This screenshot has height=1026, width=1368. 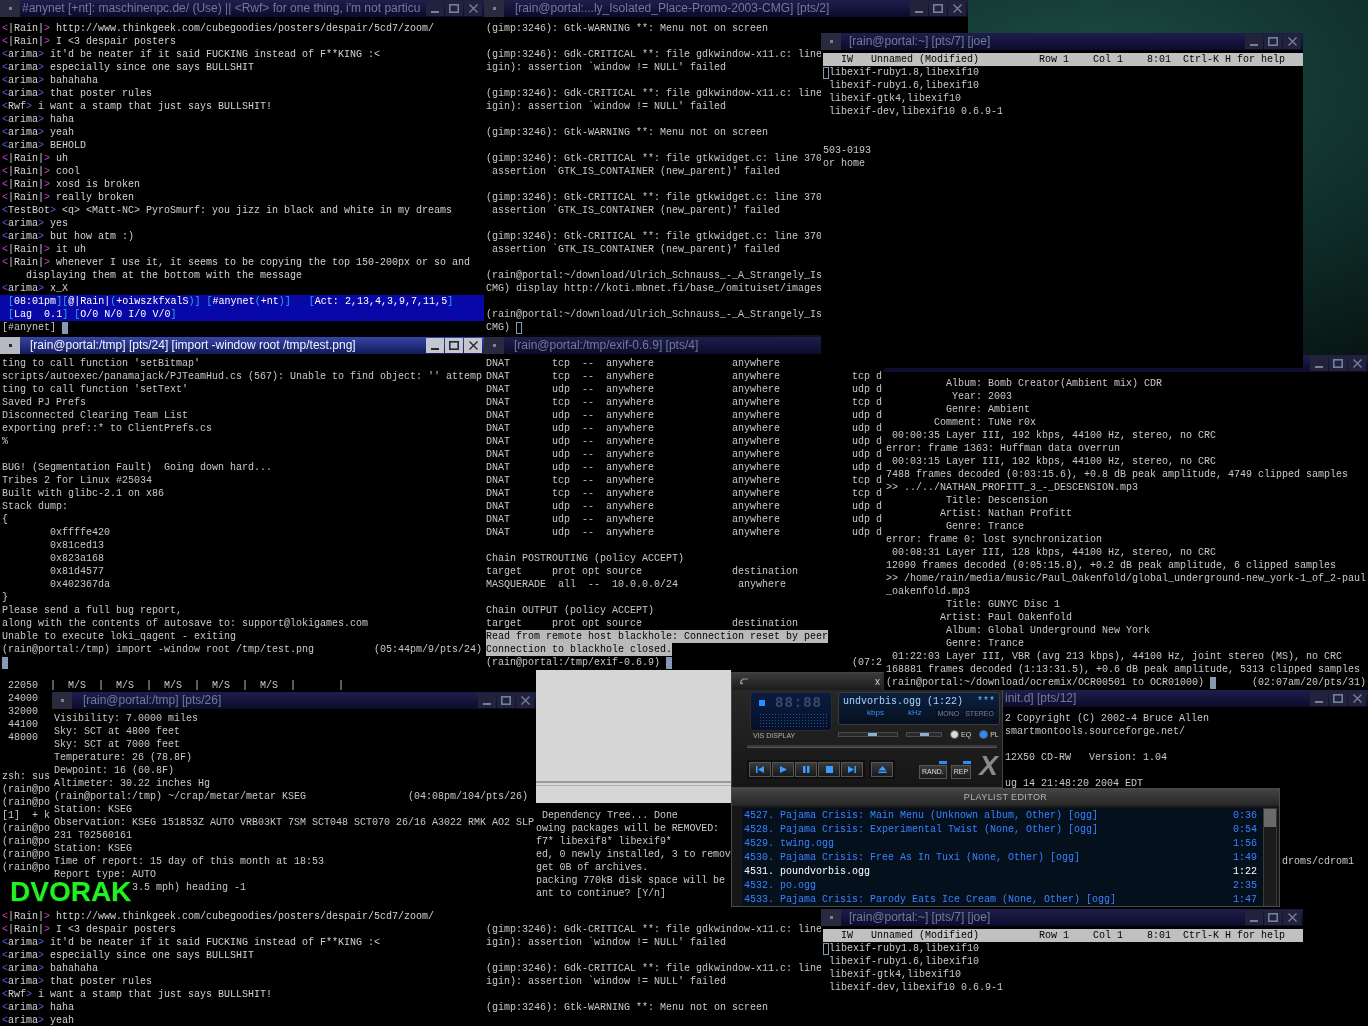 I want to click on track-title: 4533. Pajama Crisis: Parody Eats Ice Cream (None, Other) [ogg], so click(x=930, y=899).